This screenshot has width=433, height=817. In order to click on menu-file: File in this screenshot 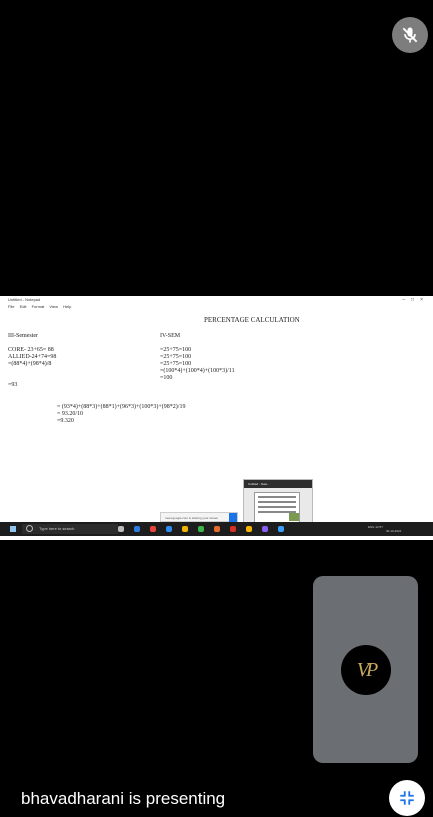, I will do `click(11, 306)`.